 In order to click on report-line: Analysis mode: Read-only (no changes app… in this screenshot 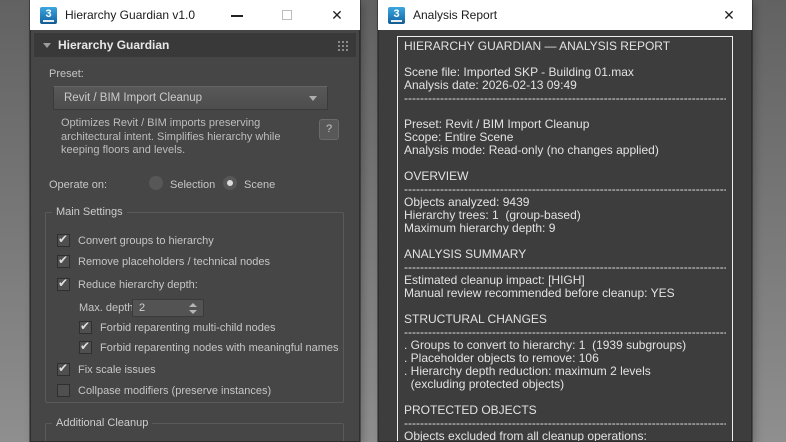, I will do `click(531, 150)`.